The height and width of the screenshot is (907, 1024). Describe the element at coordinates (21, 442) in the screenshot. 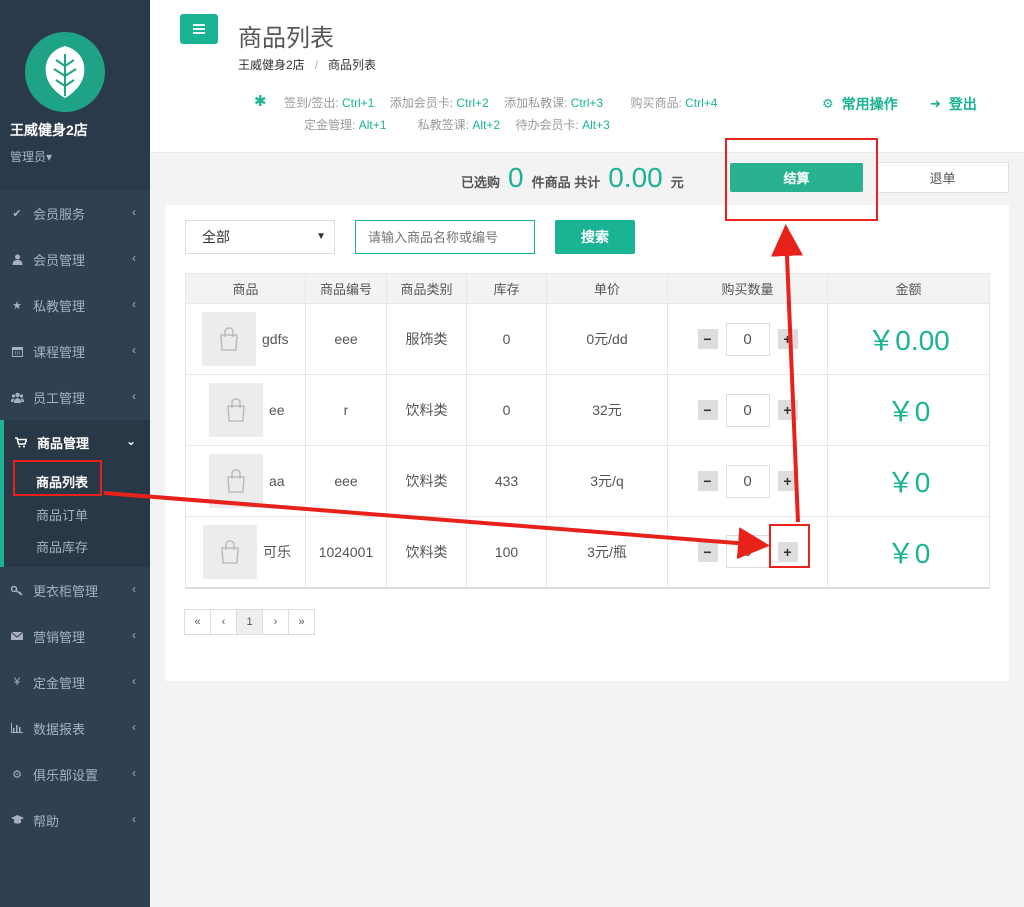

I see `cart-icon` at that location.